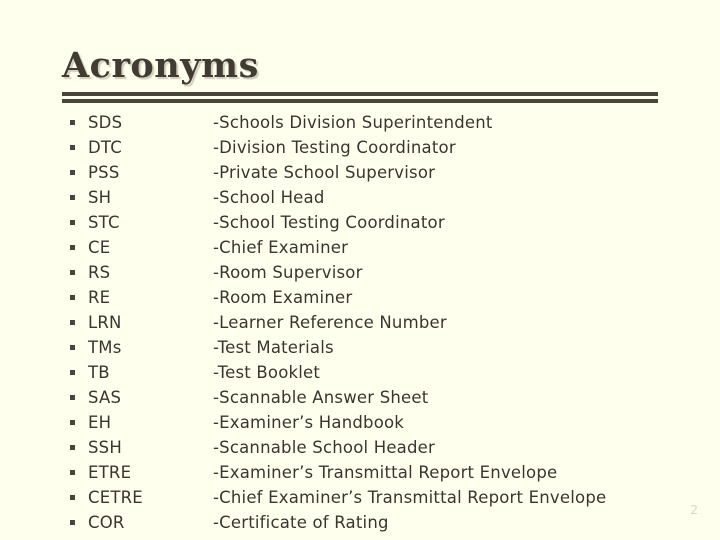 The width and height of the screenshot is (720, 540). Describe the element at coordinates (99, 272) in the screenshot. I see `acronym-term: RS` at that location.